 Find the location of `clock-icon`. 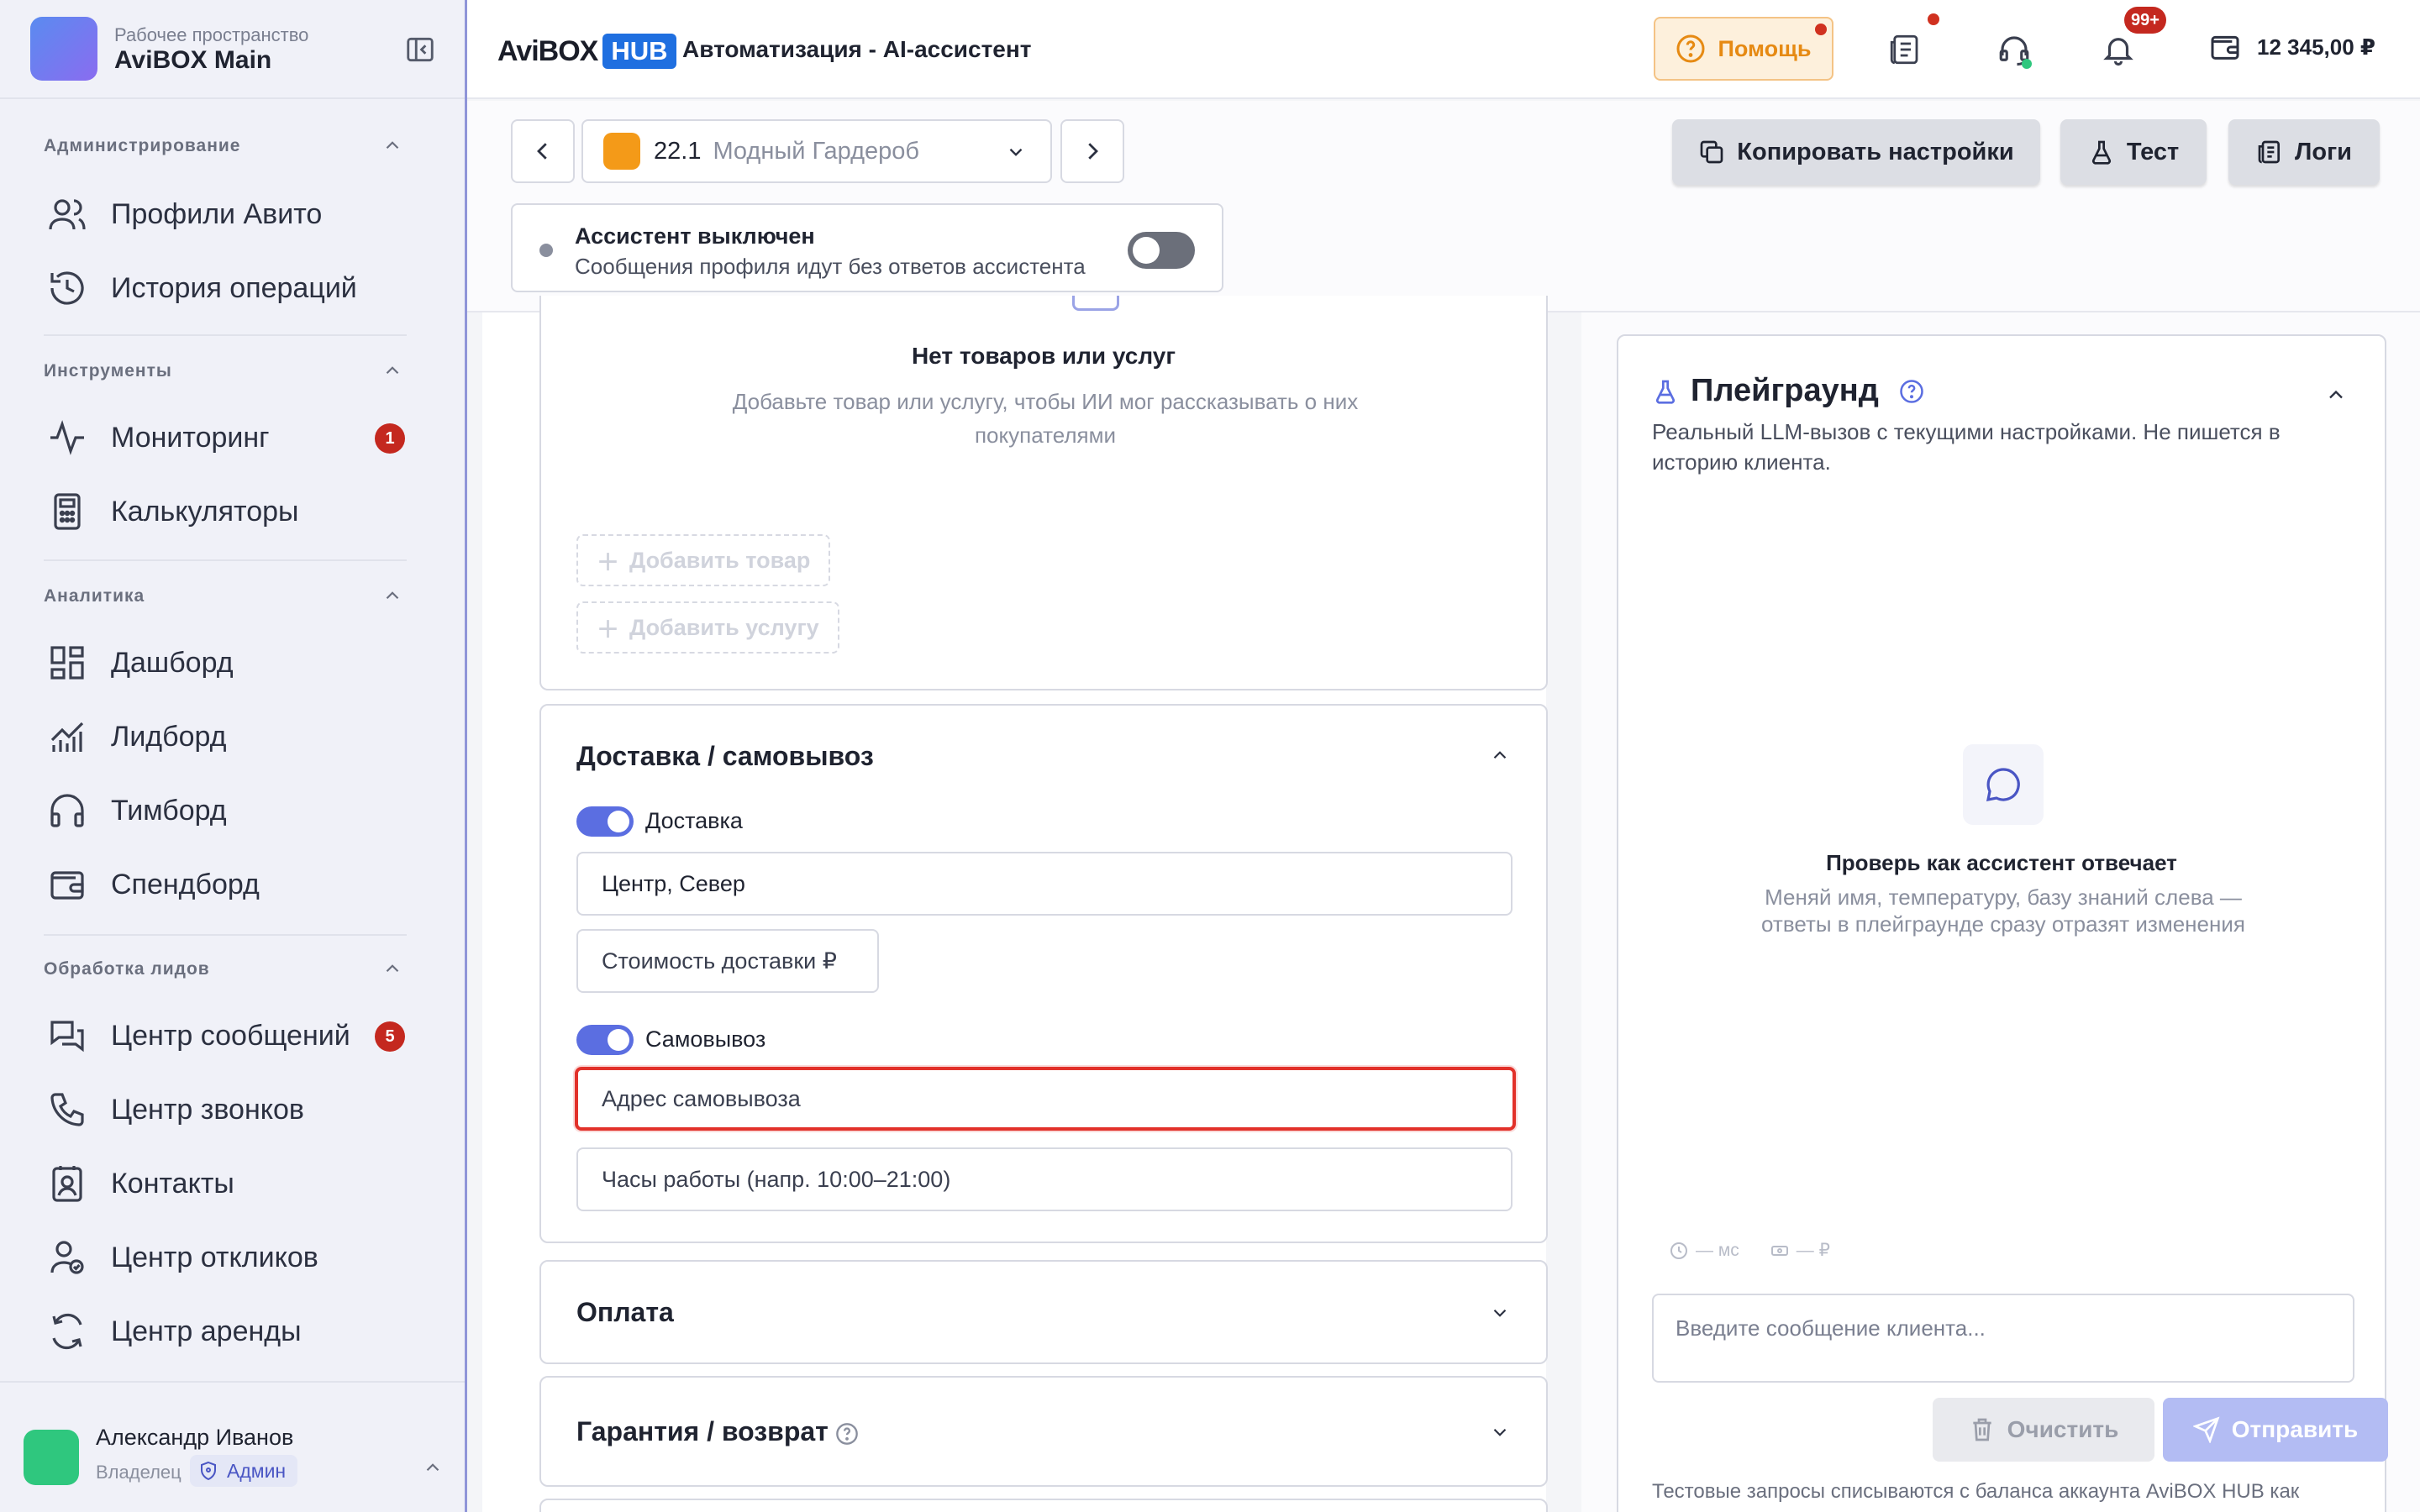

clock-icon is located at coordinates (1679, 1251).